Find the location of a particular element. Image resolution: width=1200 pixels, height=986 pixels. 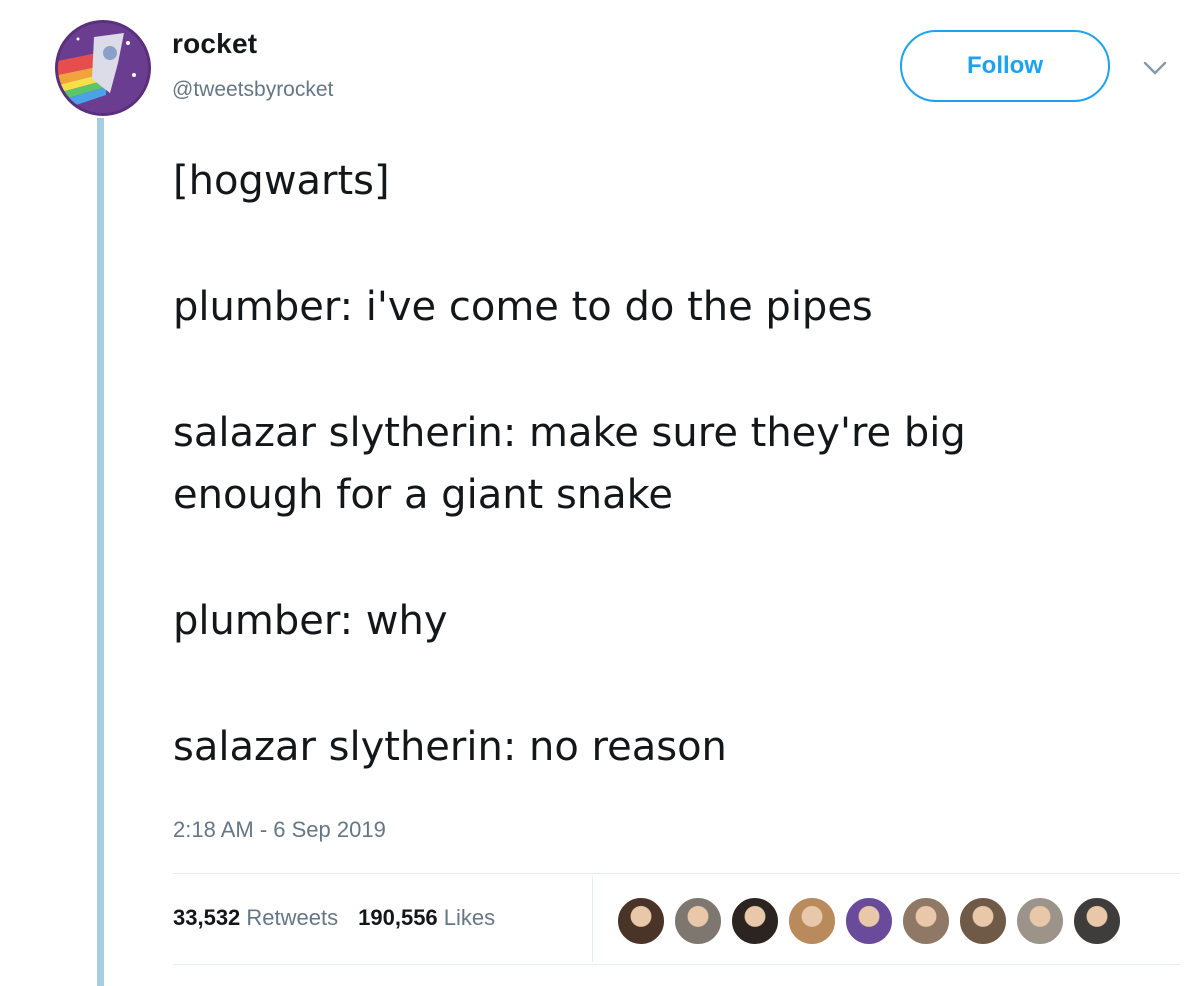

tweet-stats: 33,532 Retweets 190,556 Likes is located at coordinates (334, 918).